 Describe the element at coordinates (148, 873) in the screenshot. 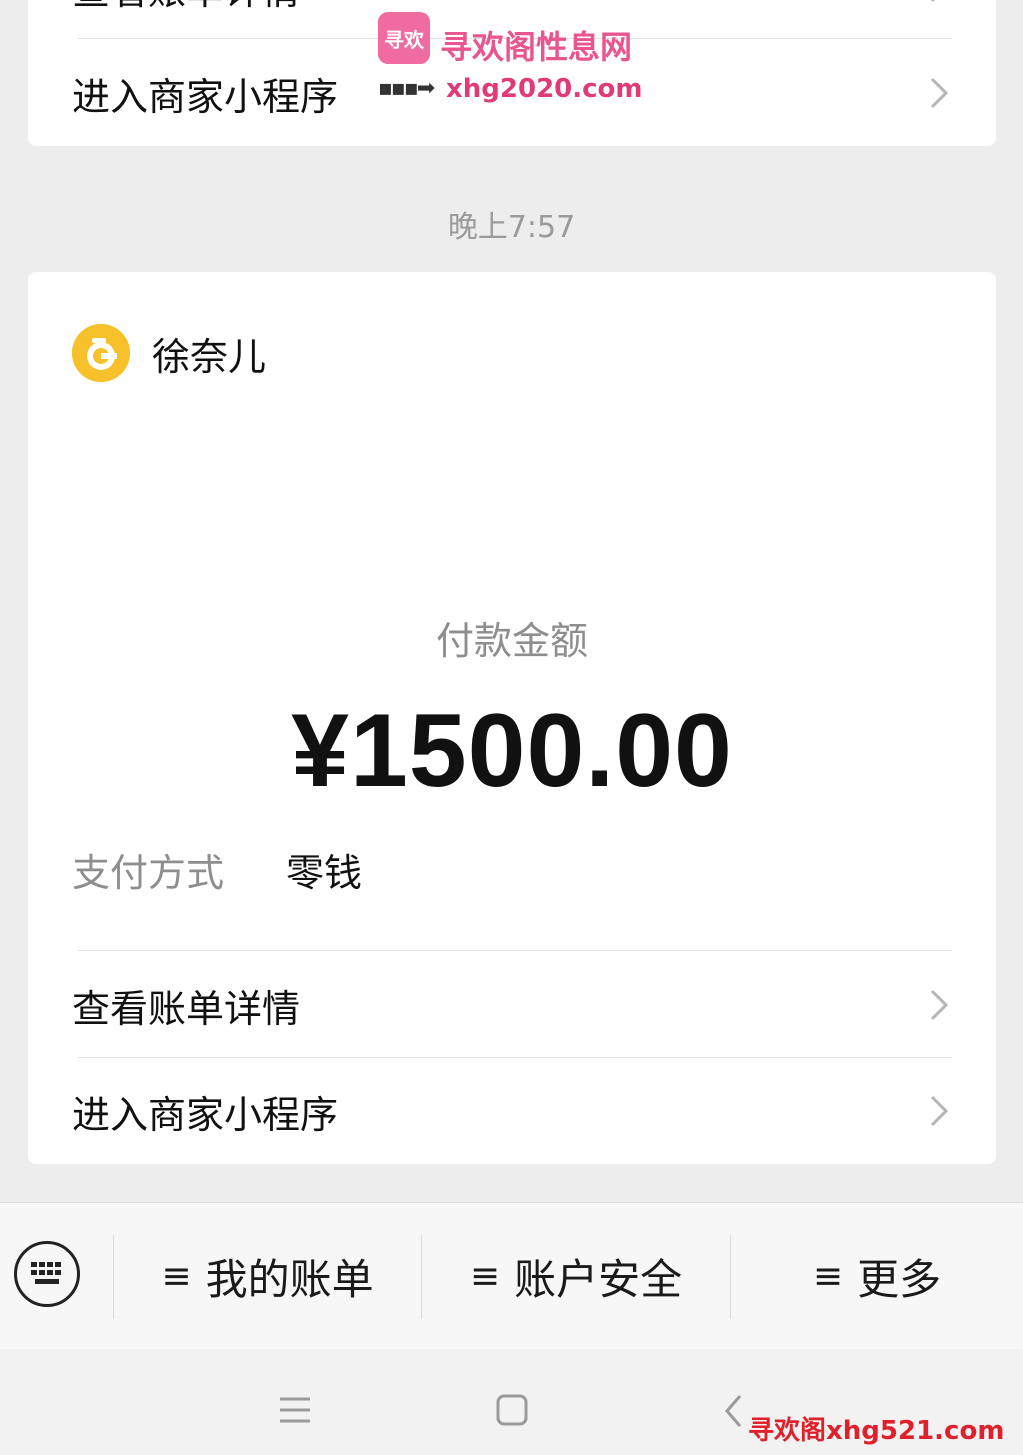

I see `payment-method-key: 支付方式` at that location.